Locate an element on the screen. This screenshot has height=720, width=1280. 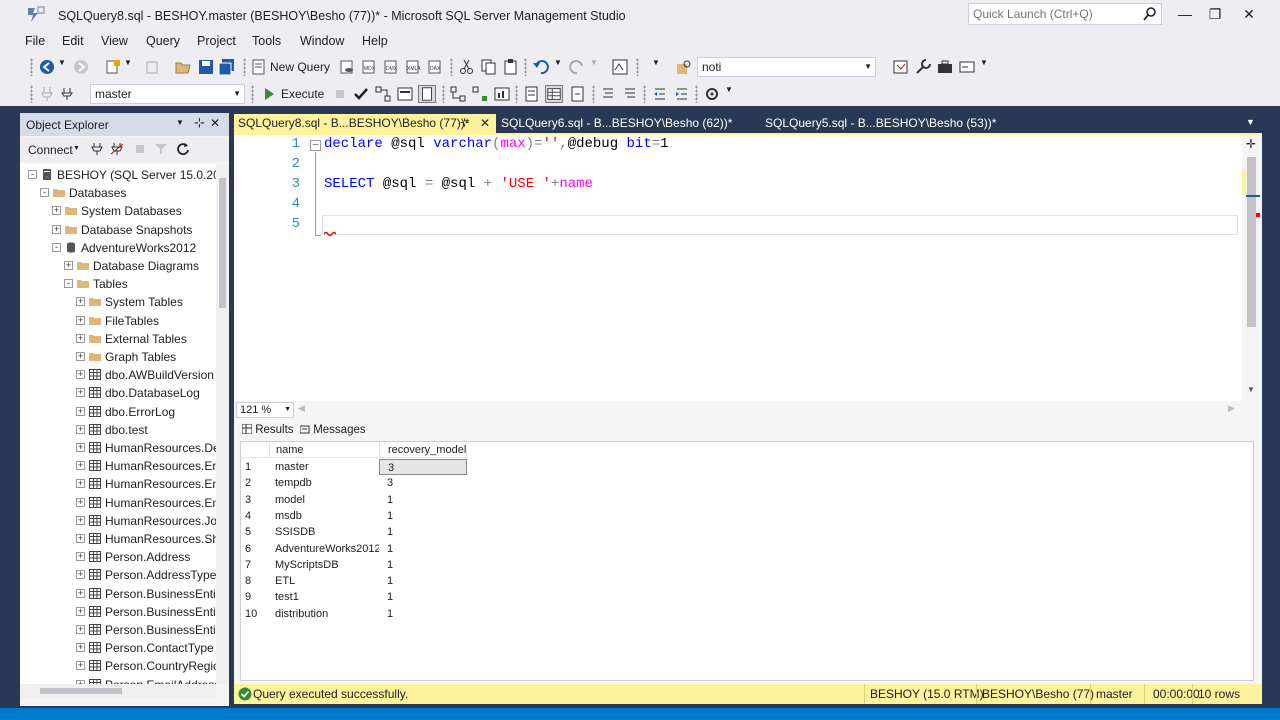
change-connection-icon is located at coordinates (69, 94).